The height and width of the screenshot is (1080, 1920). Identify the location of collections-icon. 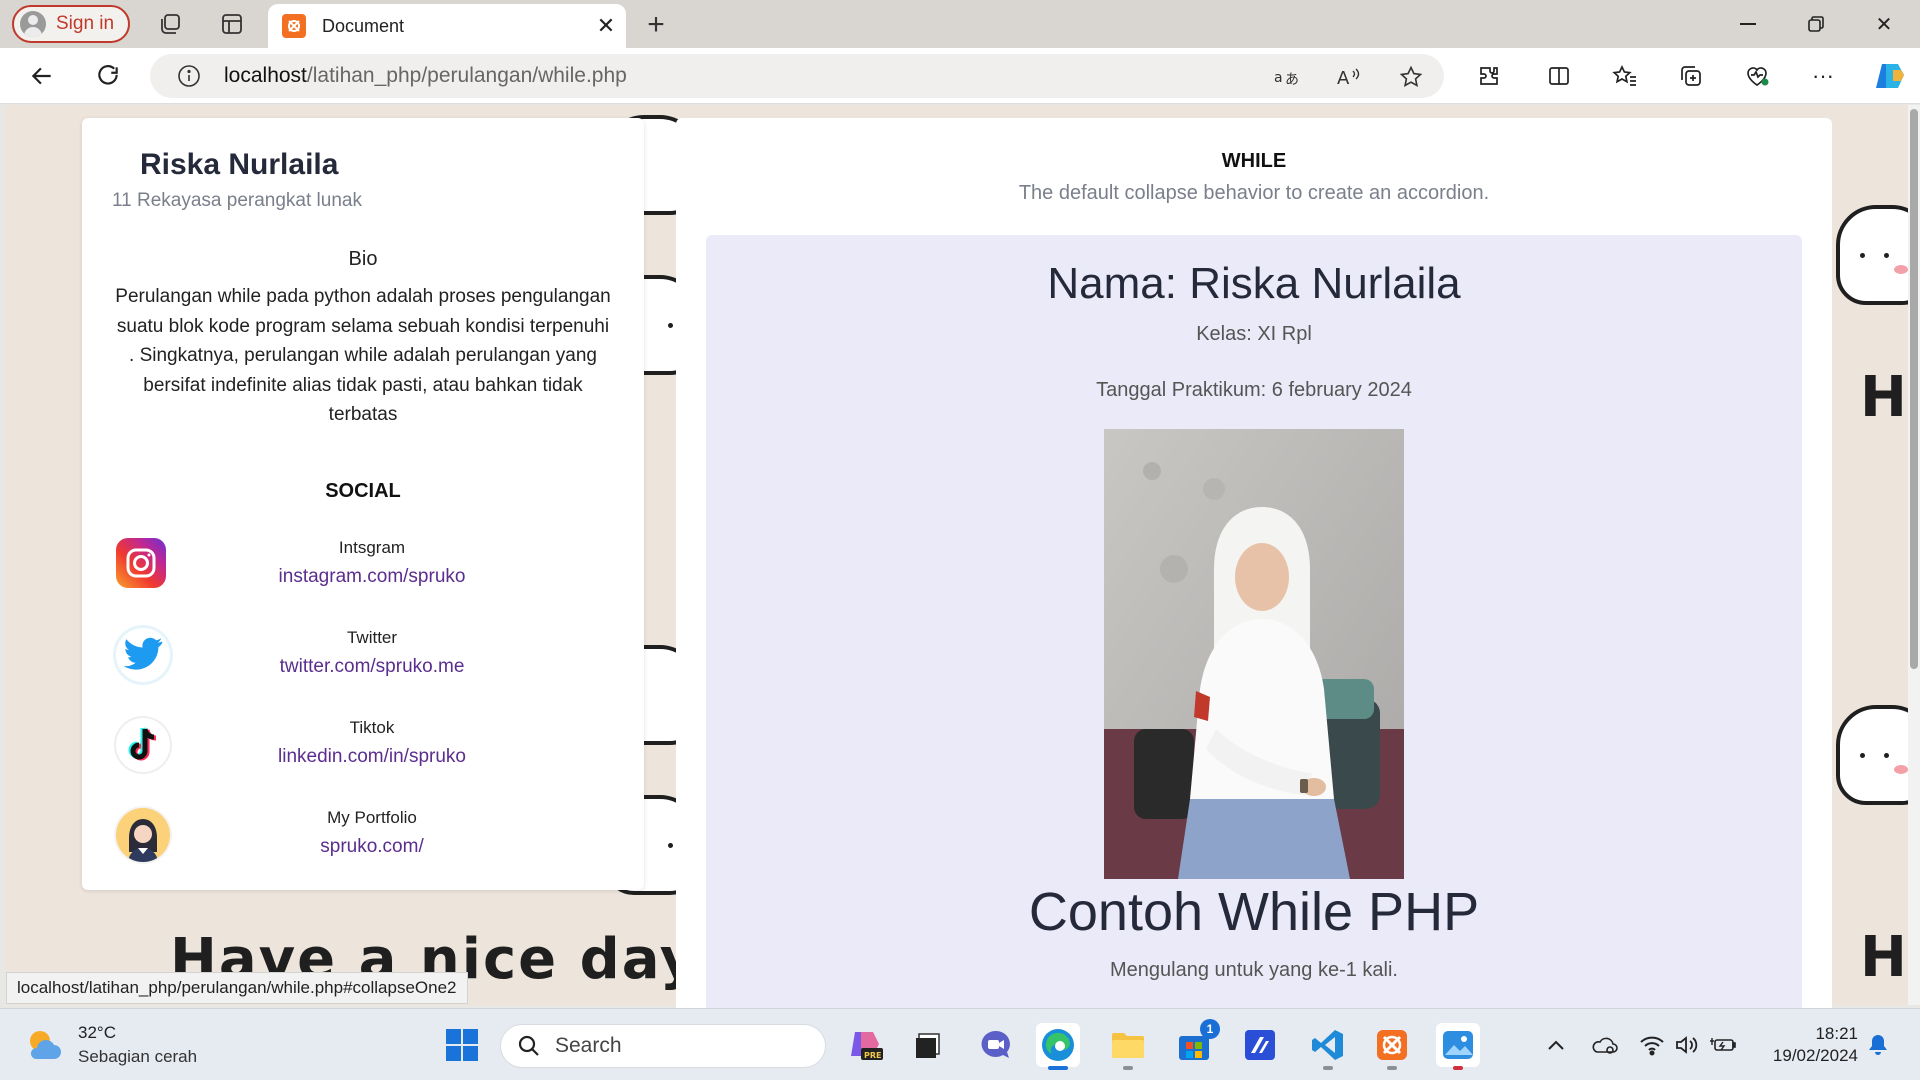
(1691, 76).